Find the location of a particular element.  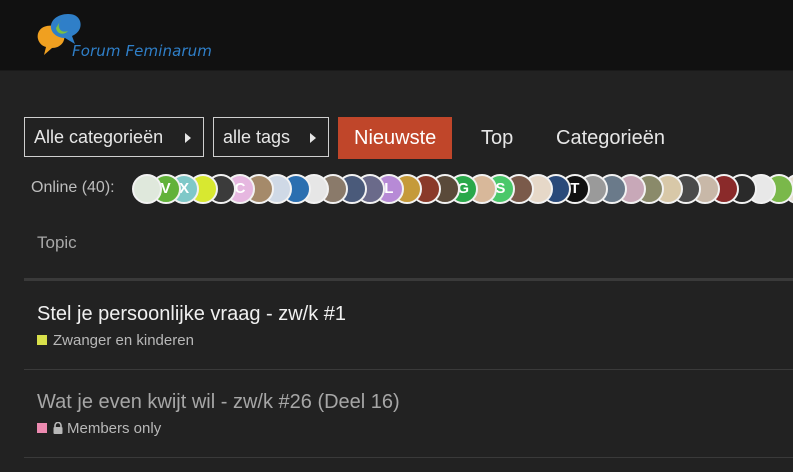

categories-dropdown: Alle categorieën is located at coordinates (114, 137).